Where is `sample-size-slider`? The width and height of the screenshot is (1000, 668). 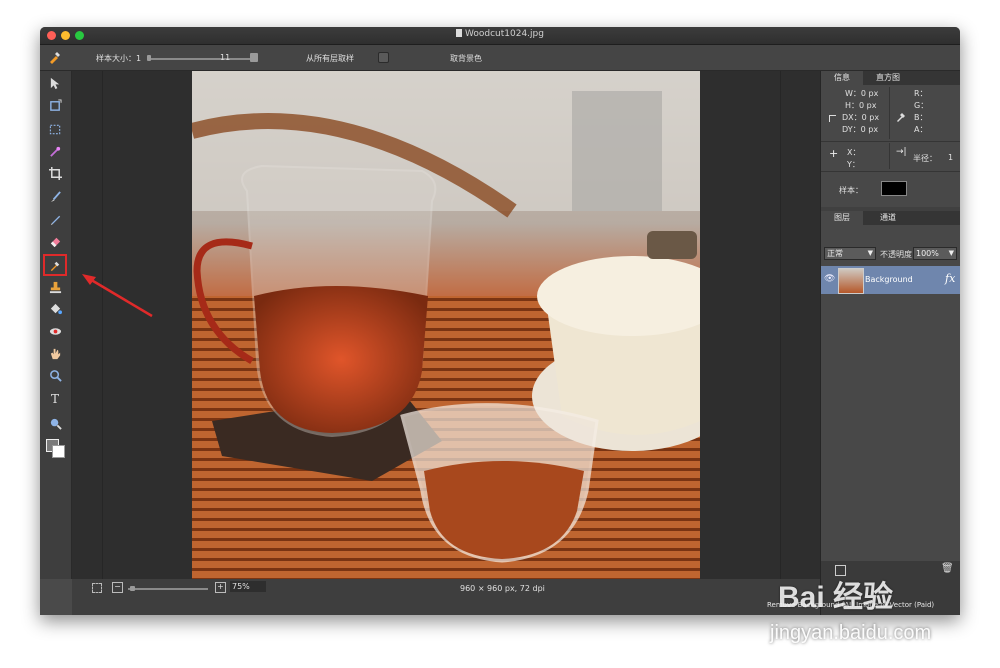 sample-size-slider is located at coordinates (202, 59).